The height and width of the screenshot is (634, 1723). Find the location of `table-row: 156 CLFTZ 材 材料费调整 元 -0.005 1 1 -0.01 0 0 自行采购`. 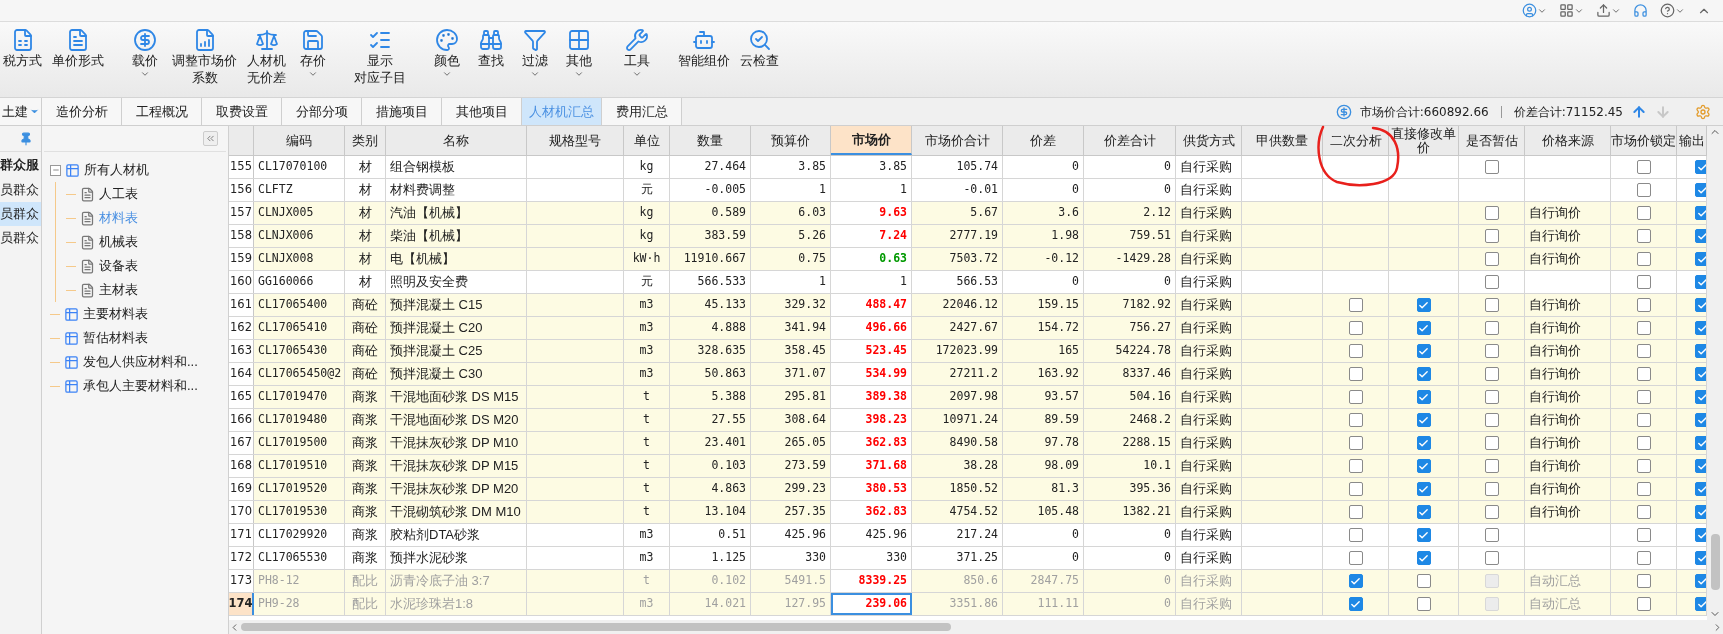

table-row: 156 CLFTZ 材 材料费调整 元 -0.005 1 1 -0.01 0 0 自行采购 is located at coordinates (968, 190).